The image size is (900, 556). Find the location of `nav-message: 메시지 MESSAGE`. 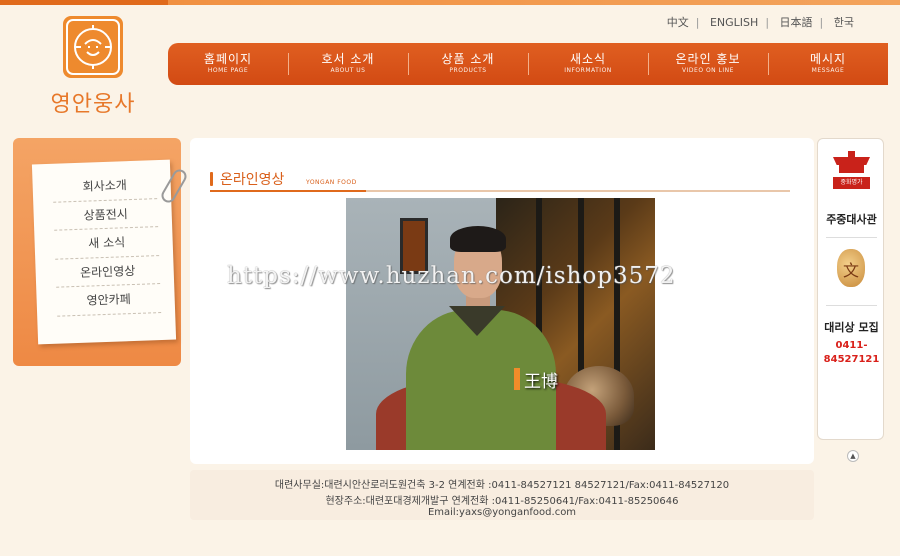

nav-message: 메시지 MESSAGE is located at coordinates (828, 64).